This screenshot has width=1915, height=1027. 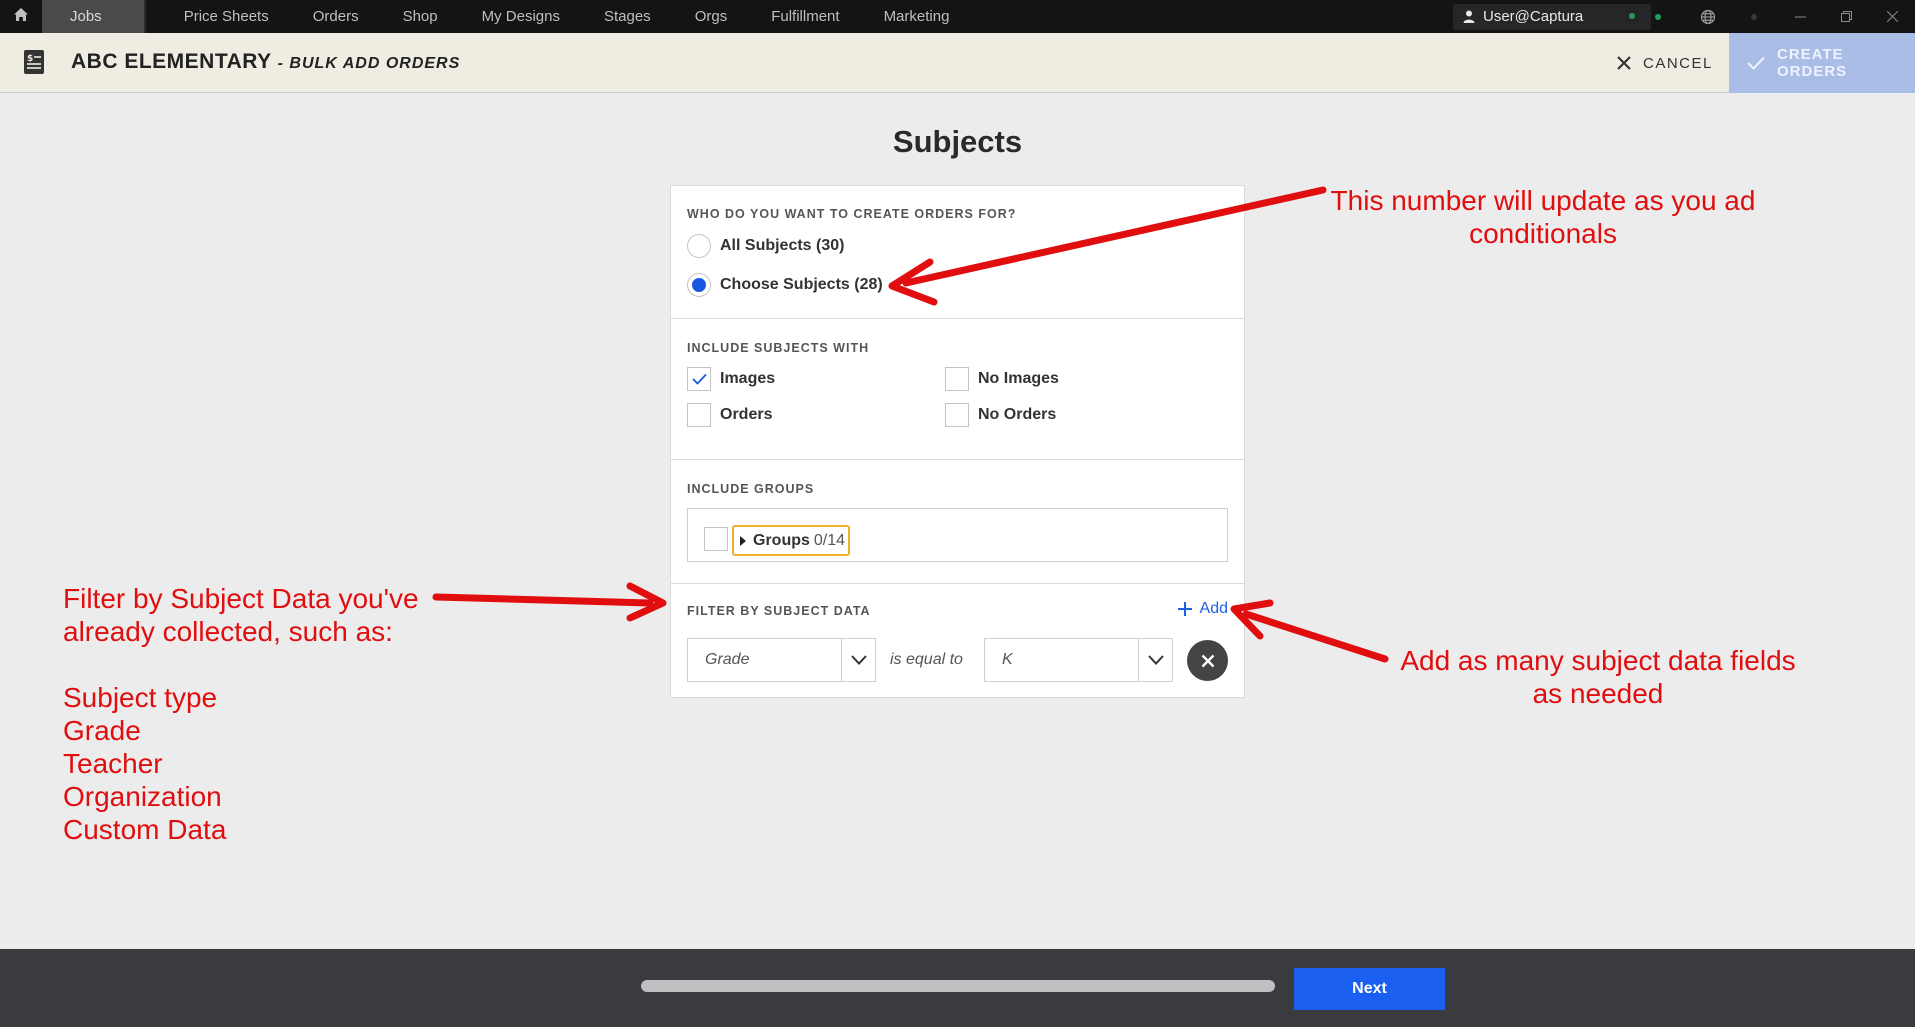 I want to click on minimize-icon, so click(x=1800, y=17).